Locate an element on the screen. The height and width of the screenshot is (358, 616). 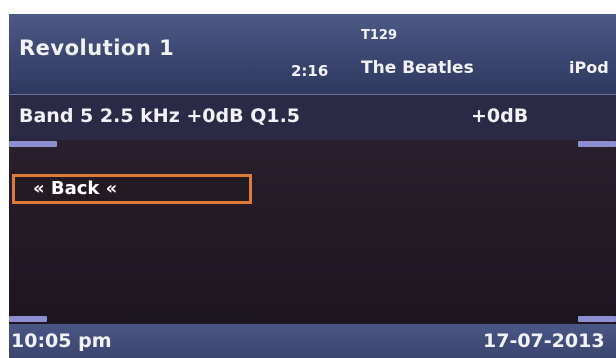
equalizer-row: Band 5 2.5 kHz +0dB Q1.5 +0dB is located at coordinates (312, 117).